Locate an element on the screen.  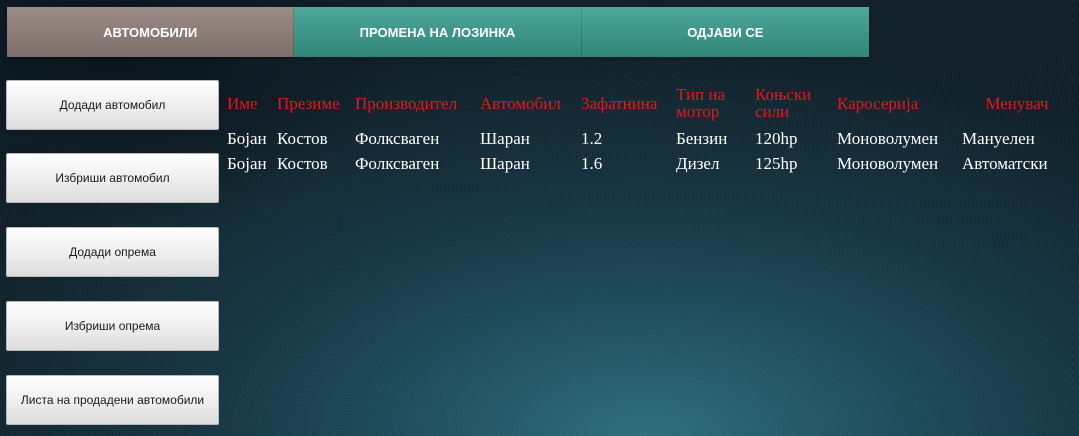
nav-change-password-button: ПРОМЕНА НА ЛОЗИНКА is located at coordinates (438, 32).